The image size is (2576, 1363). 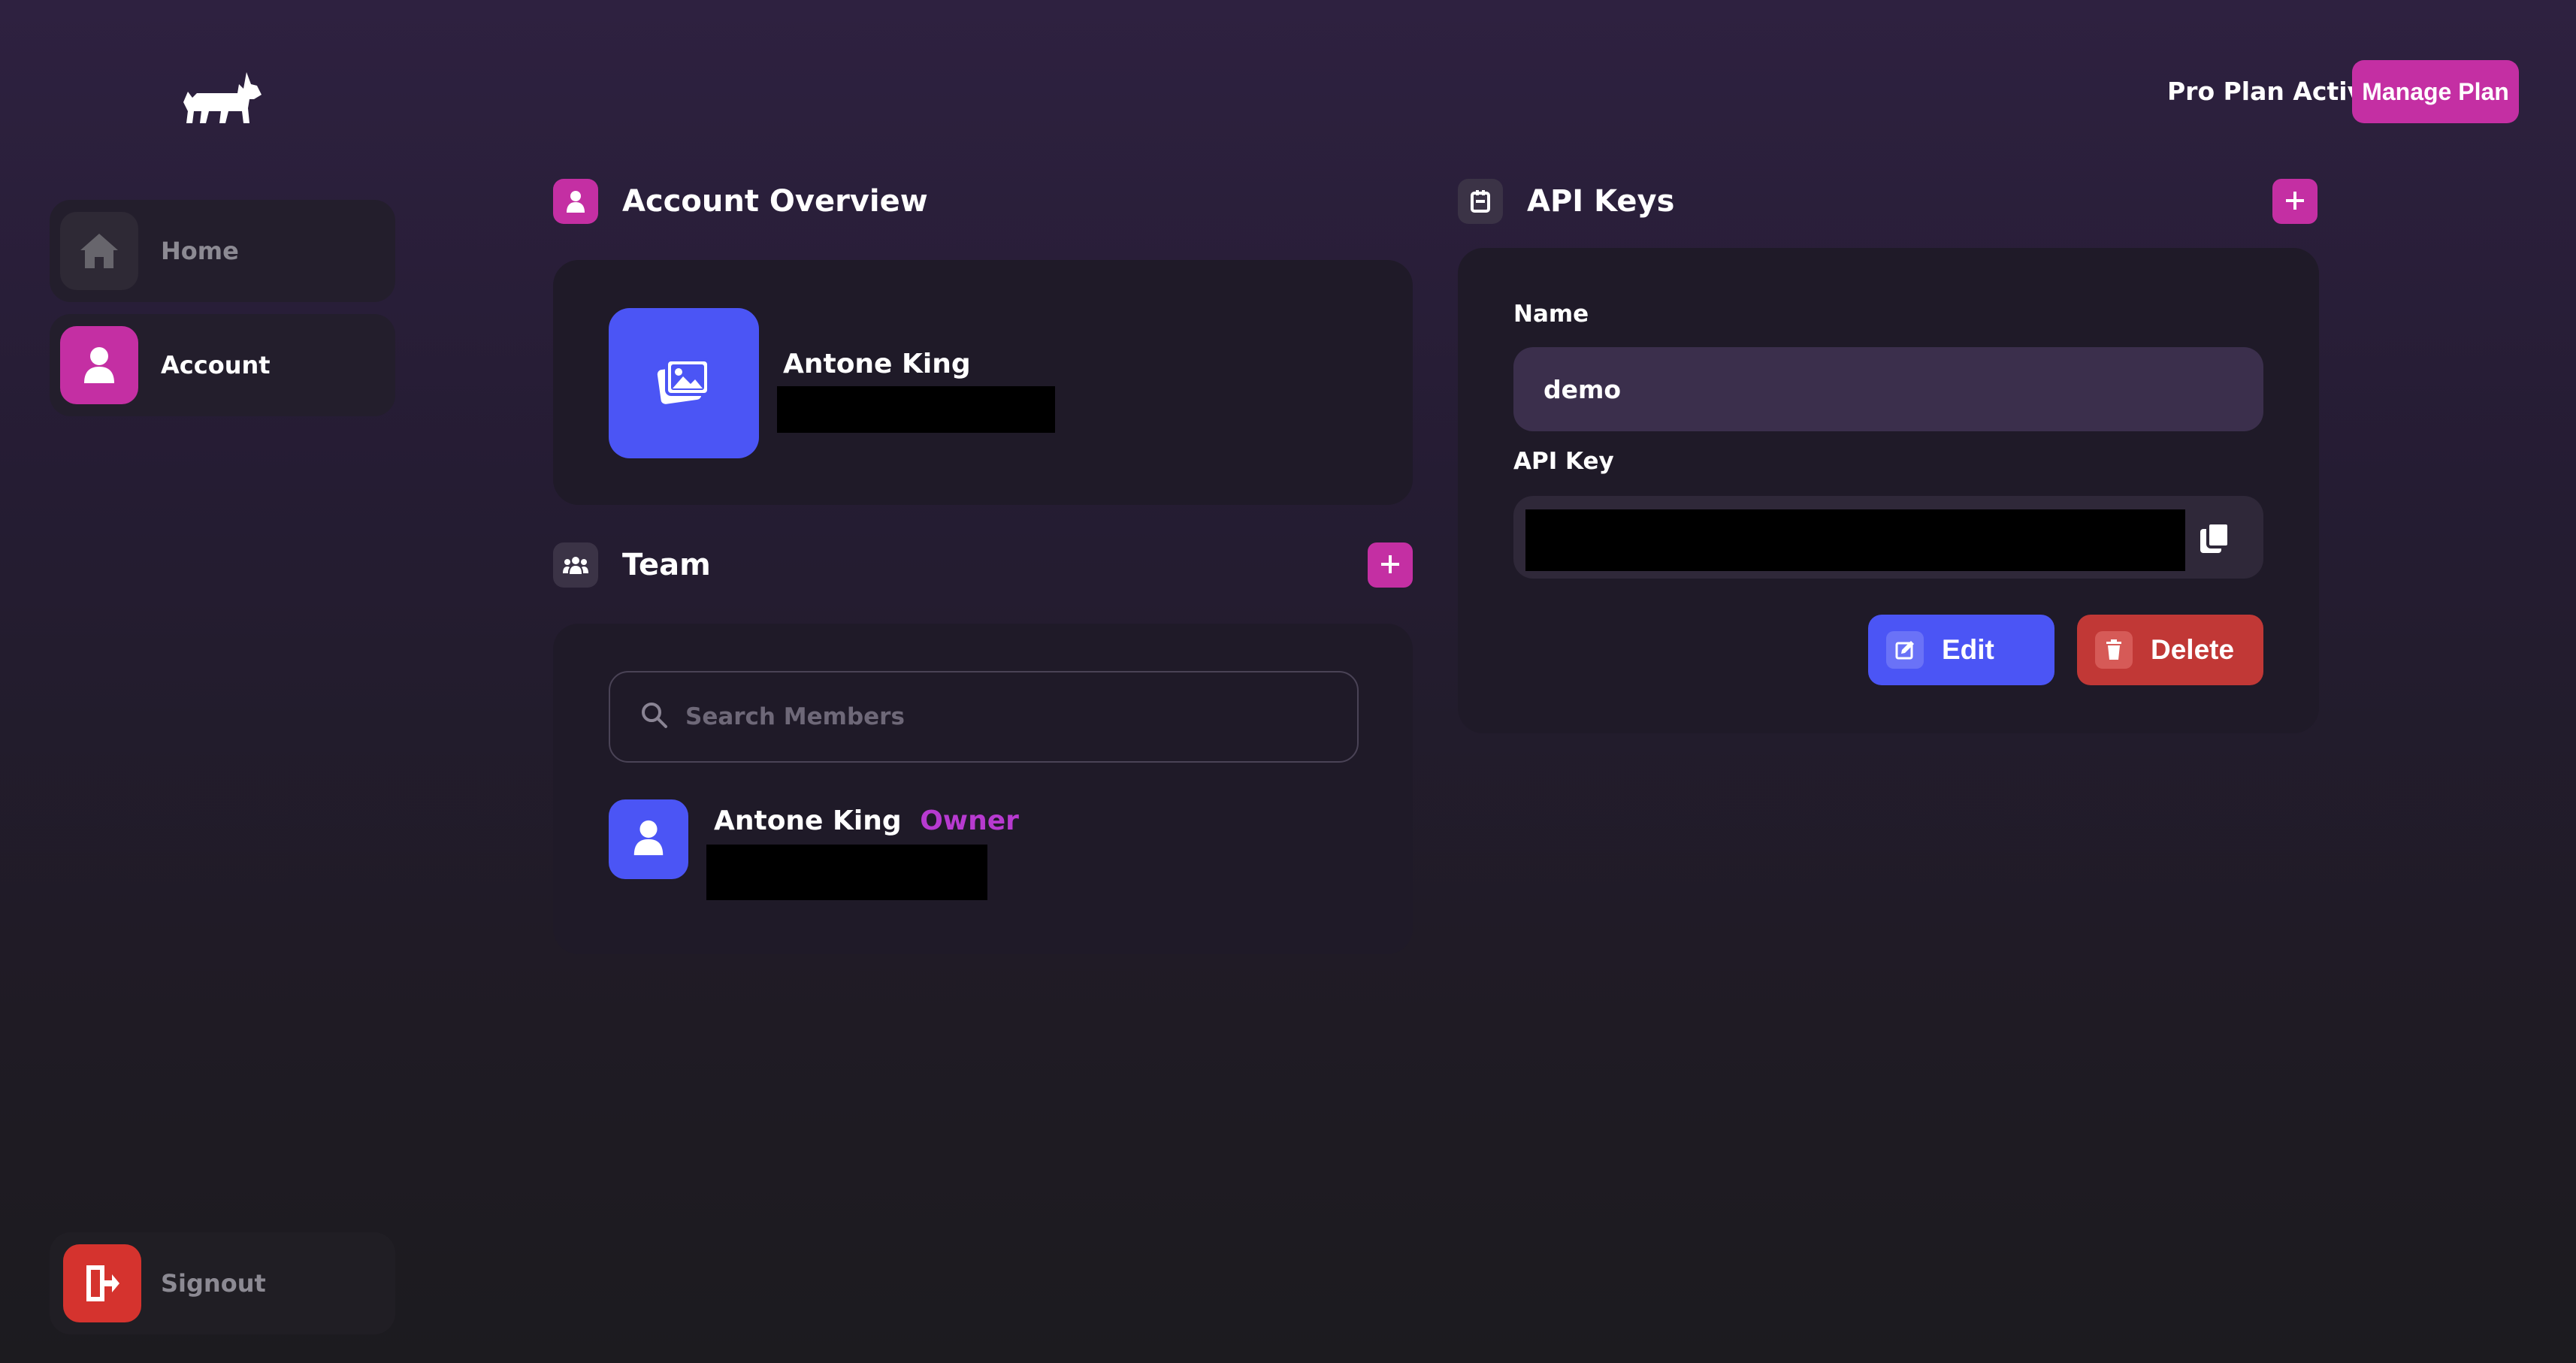 What do you see at coordinates (1881, 389) in the screenshot?
I see `api-key-name-input` at bounding box center [1881, 389].